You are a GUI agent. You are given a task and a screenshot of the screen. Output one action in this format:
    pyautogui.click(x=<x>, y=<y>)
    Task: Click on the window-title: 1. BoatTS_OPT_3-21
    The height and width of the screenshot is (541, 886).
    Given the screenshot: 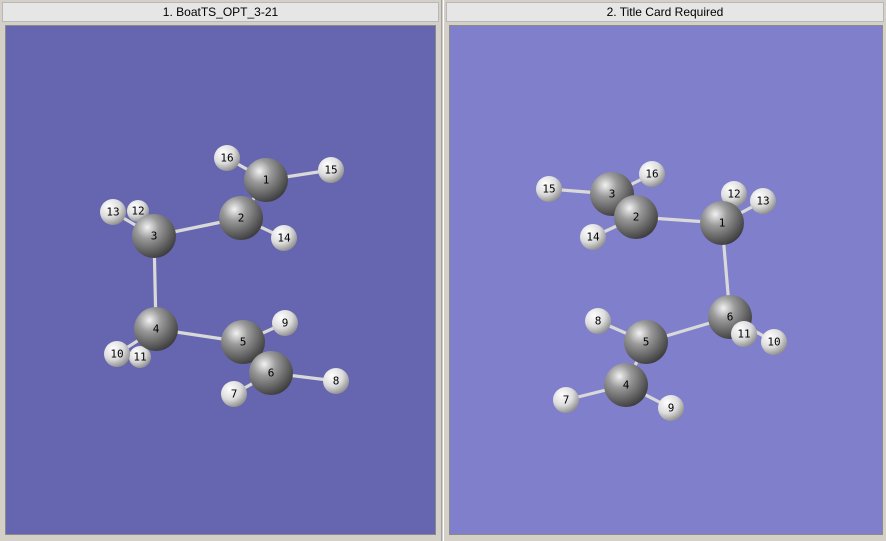 What is the action you would take?
    pyautogui.click(x=220, y=12)
    